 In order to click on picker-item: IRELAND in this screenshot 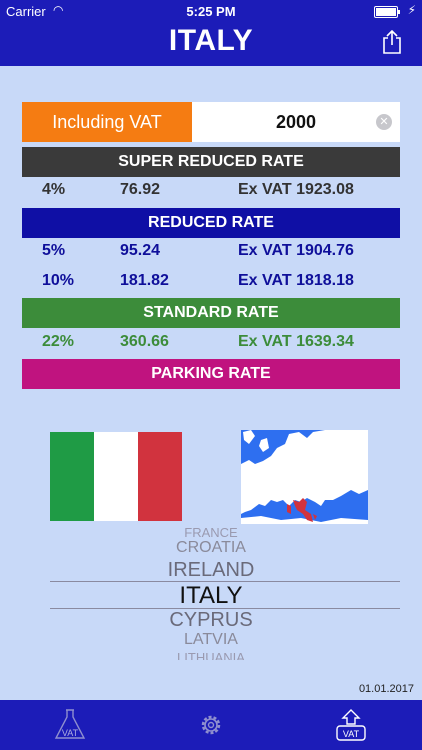, I will do `click(211, 570)`.